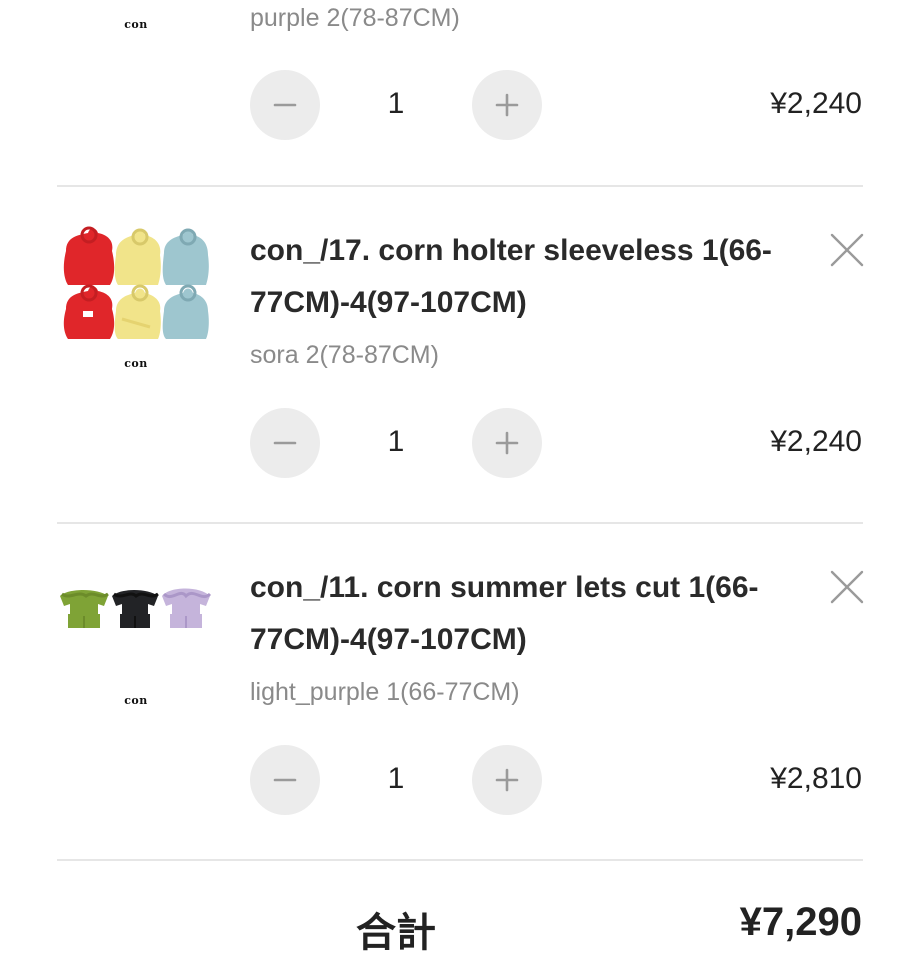  What do you see at coordinates (460, 860) in the screenshot?
I see `item-divider` at bounding box center [460, 860].